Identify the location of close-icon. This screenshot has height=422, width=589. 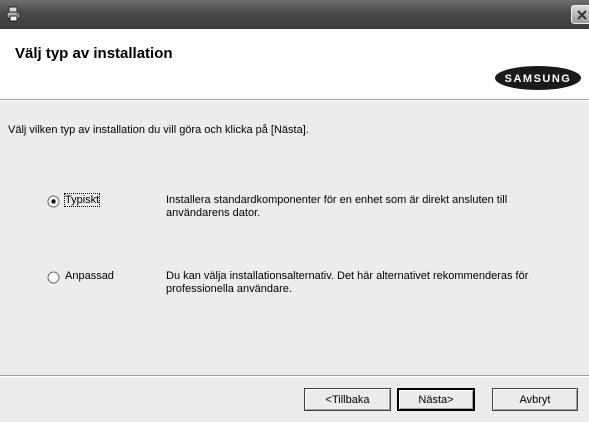
(582, 15).